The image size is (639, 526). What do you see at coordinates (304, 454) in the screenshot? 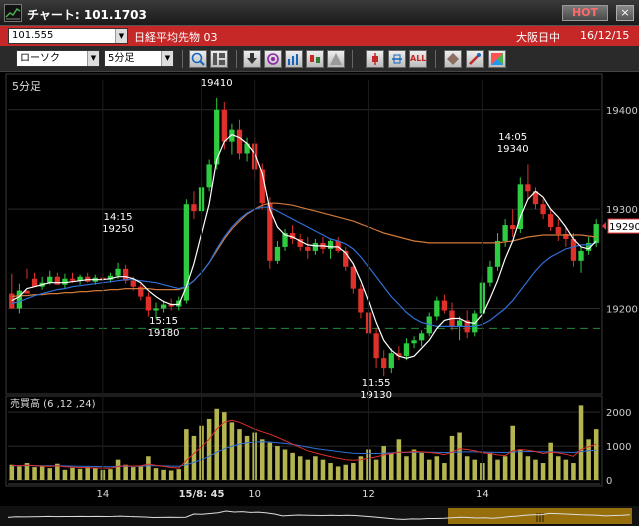
I see `volume-average-long-line` at bounding box center [304, 454].